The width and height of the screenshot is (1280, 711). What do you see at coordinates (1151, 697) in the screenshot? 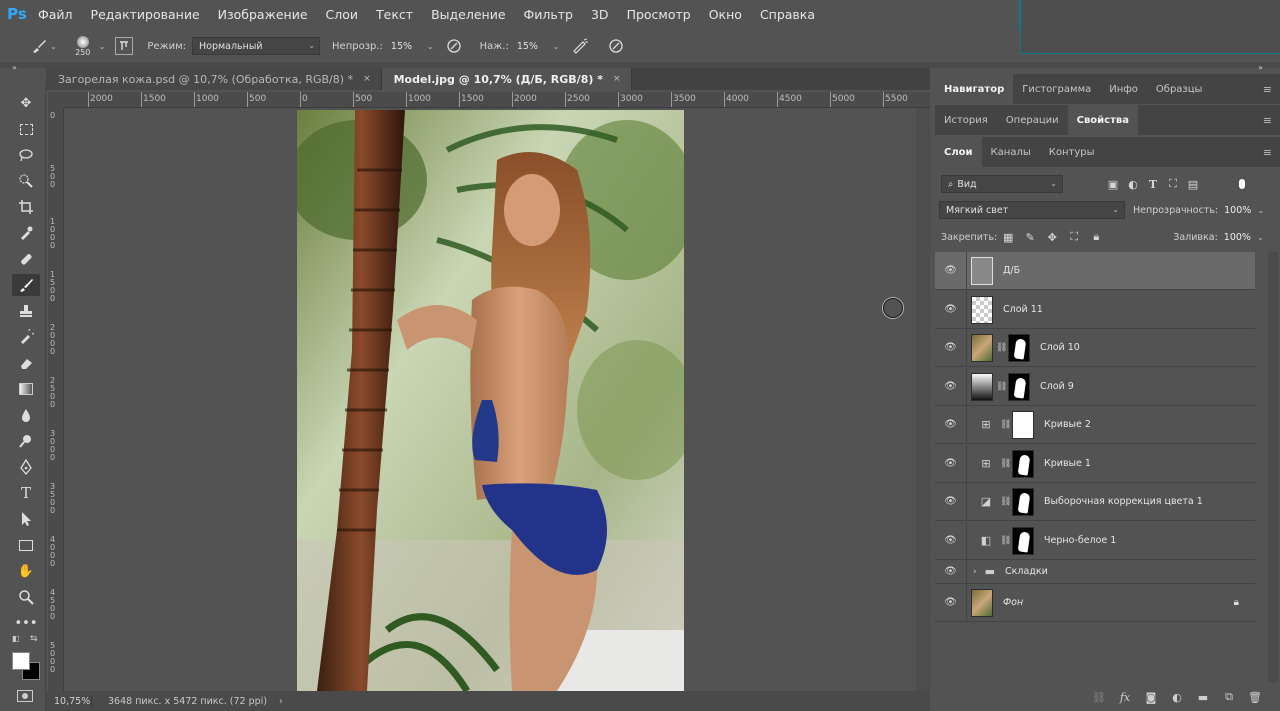
I see `add-mask-icon: ◙` at bounding box center [1151, 697].